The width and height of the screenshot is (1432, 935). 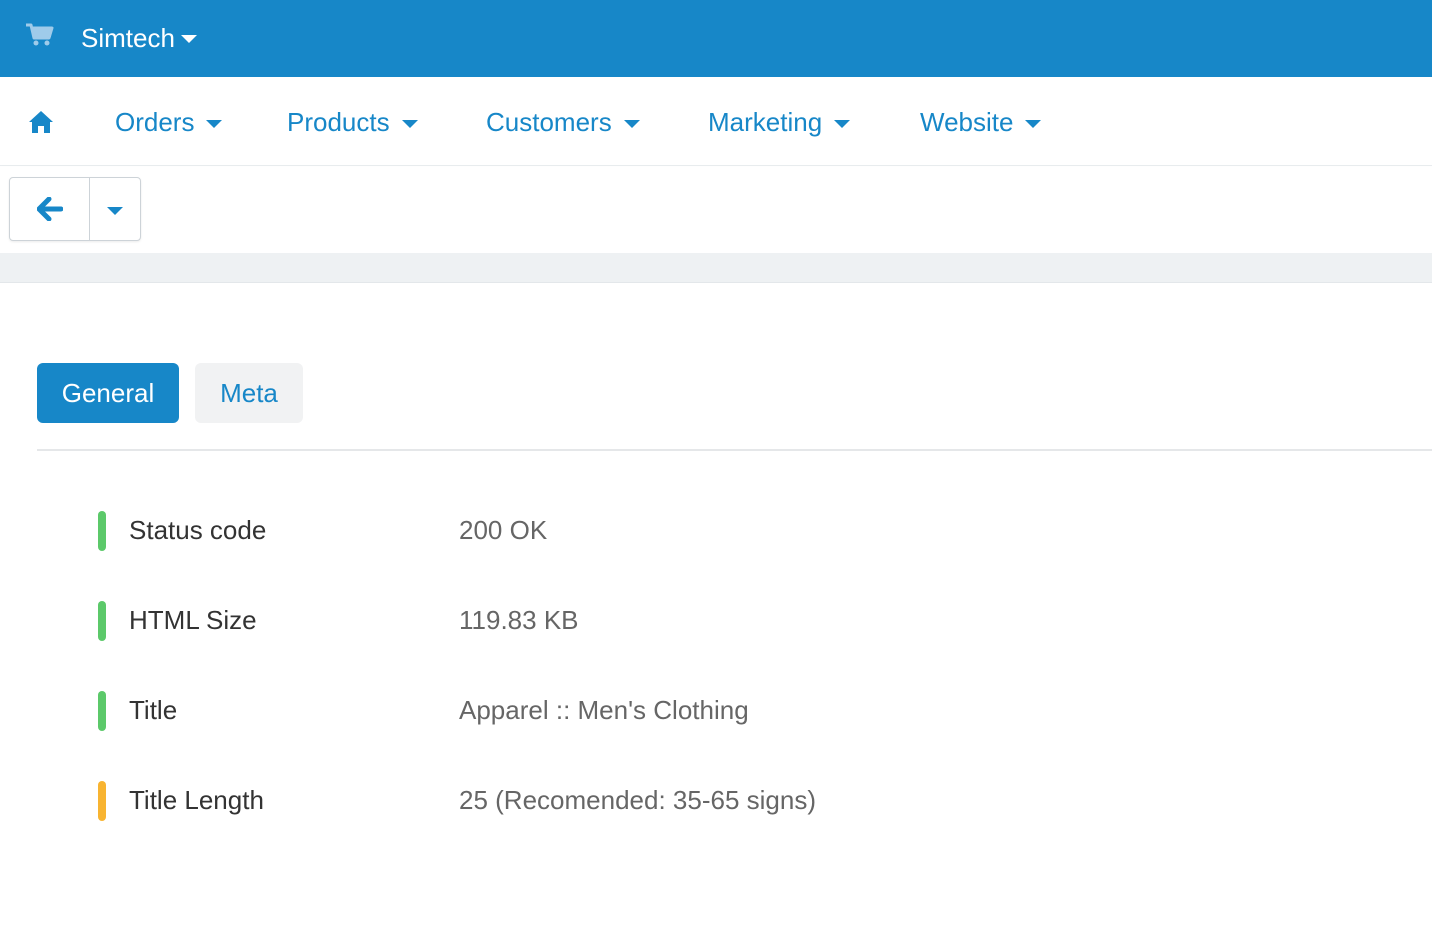 I want to click on check-value: 200 OK, so click(x=503, y=530).